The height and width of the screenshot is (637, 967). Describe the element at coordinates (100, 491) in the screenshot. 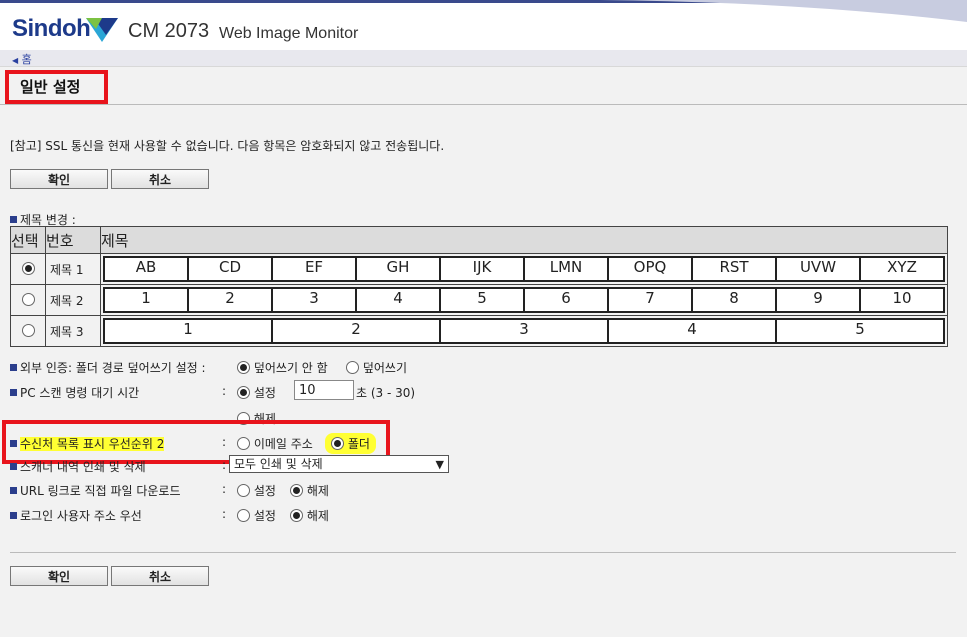

I see `url-download-label-text: URL 링크로 직접 파일 다운로드` at that location.